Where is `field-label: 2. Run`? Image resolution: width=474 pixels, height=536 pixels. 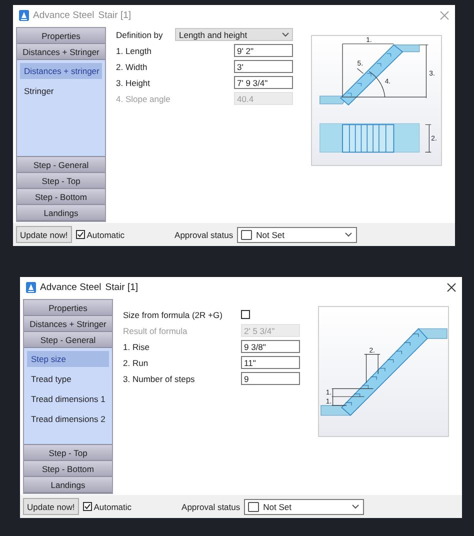 field-label: 2. Run is located at coordinates (136, 363).